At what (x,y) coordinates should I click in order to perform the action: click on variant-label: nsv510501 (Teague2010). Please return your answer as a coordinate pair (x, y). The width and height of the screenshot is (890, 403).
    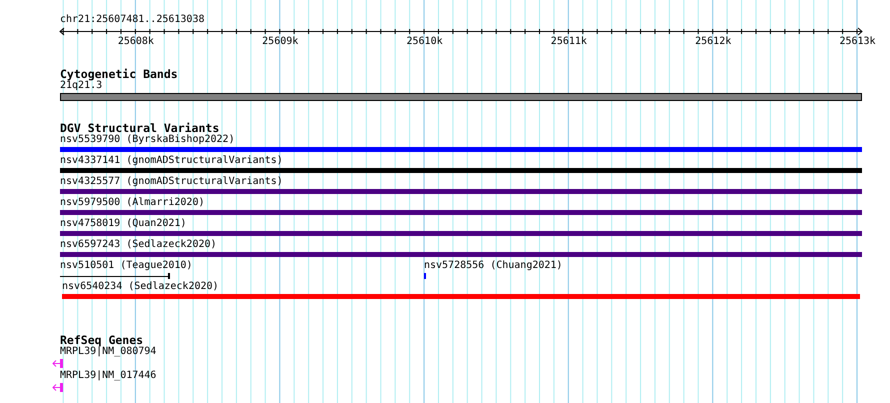
    Looking at the image, I should click on (126, 266).